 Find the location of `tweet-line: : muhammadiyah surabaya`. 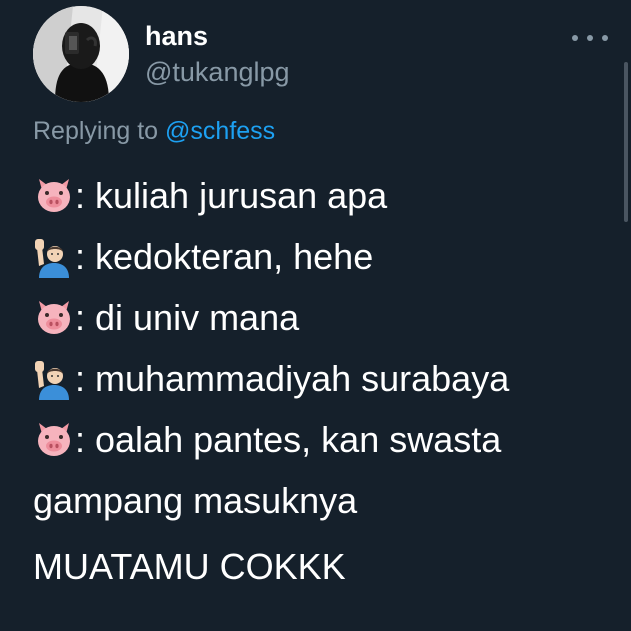

tweet-line: : muhammadiyah surabaya is located at coordinates (328, 378).